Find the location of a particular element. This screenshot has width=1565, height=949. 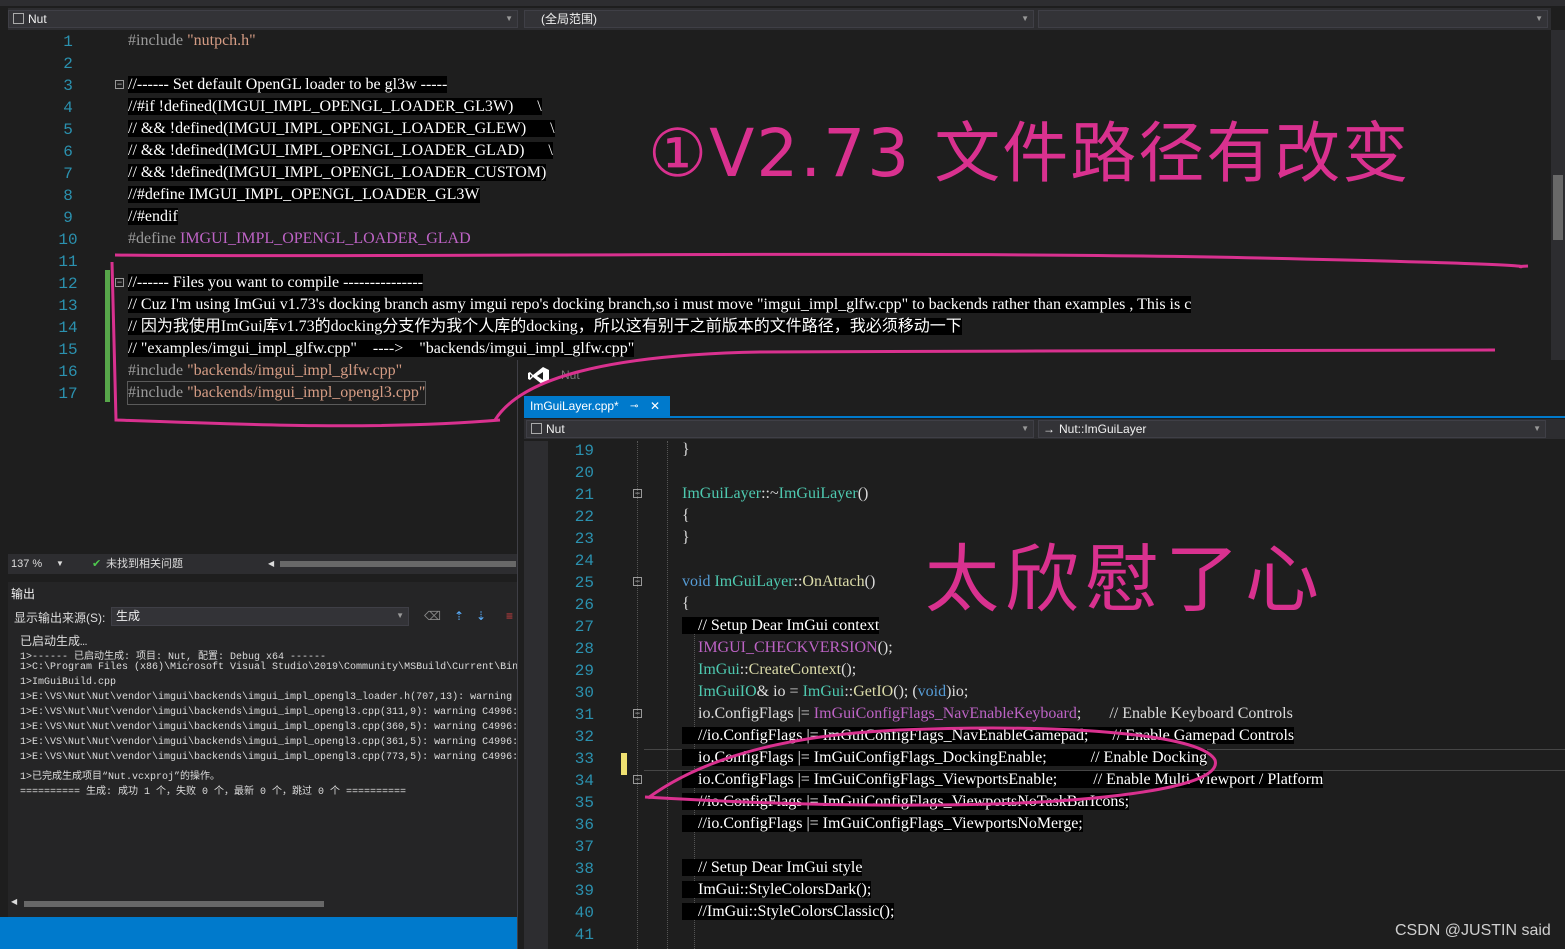

horizontal-scrollbar is located at coordinates (398, 564).